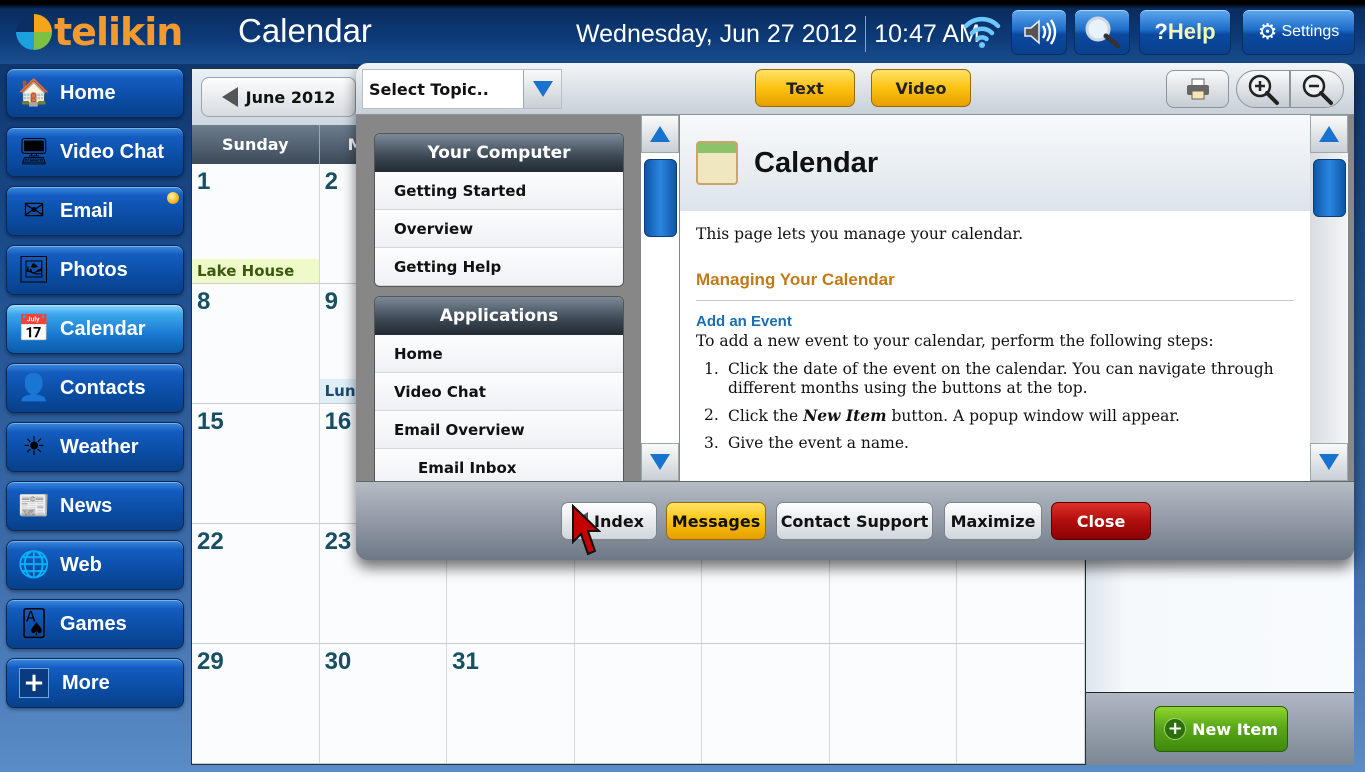 The image size is (1365, 772). What do you see at coordinates (34, 93) in the screenshot?
I see `house-icon: 🏠` at bounding box center [34, 93].